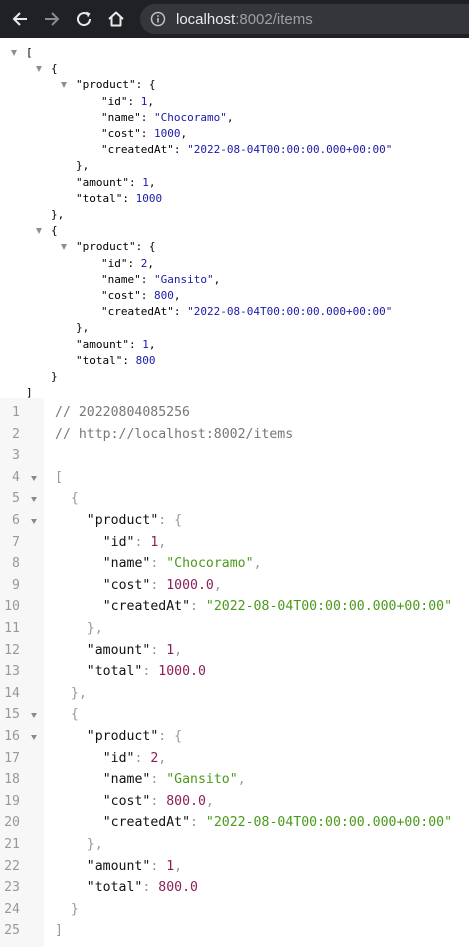  What do you see at coordinates (234, 521) in the screenshot?
I see `editor-line: 6 "product": {` at bounding box center [234, 521].